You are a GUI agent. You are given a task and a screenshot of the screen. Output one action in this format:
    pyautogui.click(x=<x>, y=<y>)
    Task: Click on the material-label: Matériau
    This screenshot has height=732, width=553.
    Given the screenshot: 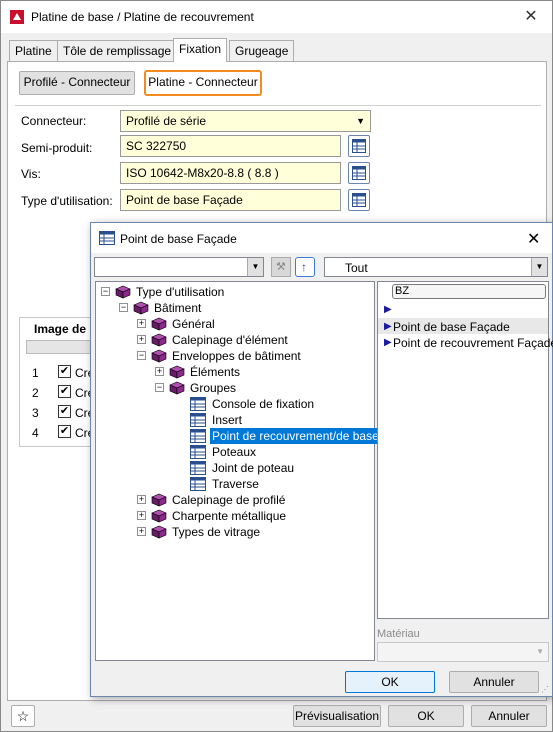 What is the action you would take?
    pyautogui.click(x=398, y=634)
    